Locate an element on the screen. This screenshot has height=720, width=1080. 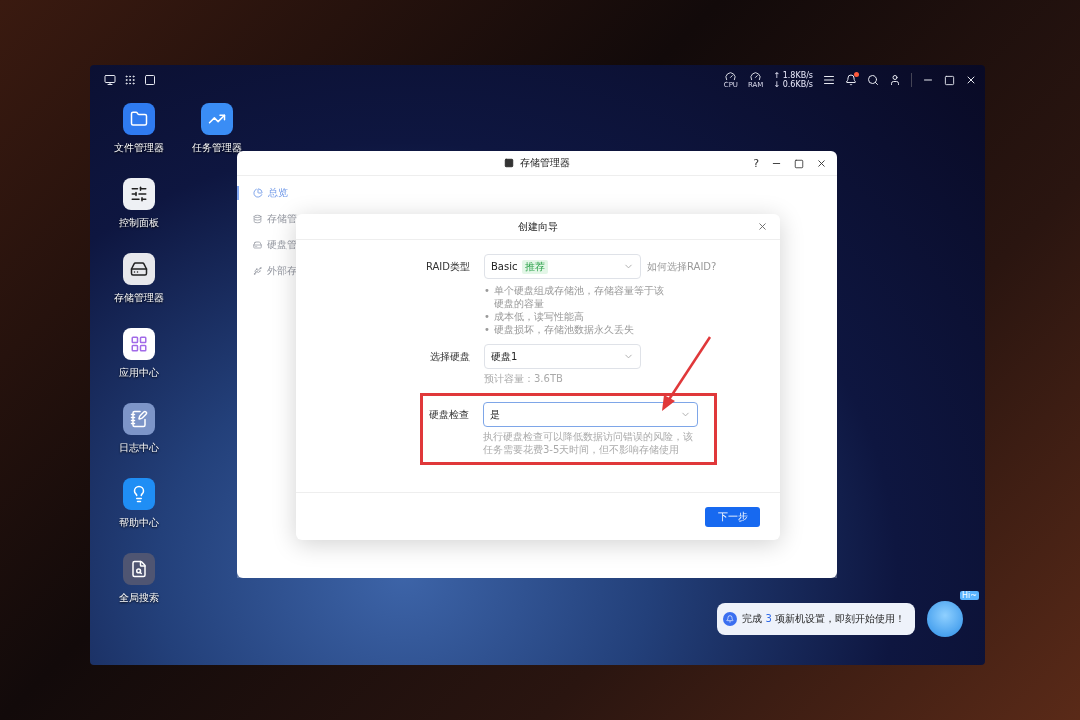
bullet-text: 成本低，读写性能高 is located at coordinates (538, 316).